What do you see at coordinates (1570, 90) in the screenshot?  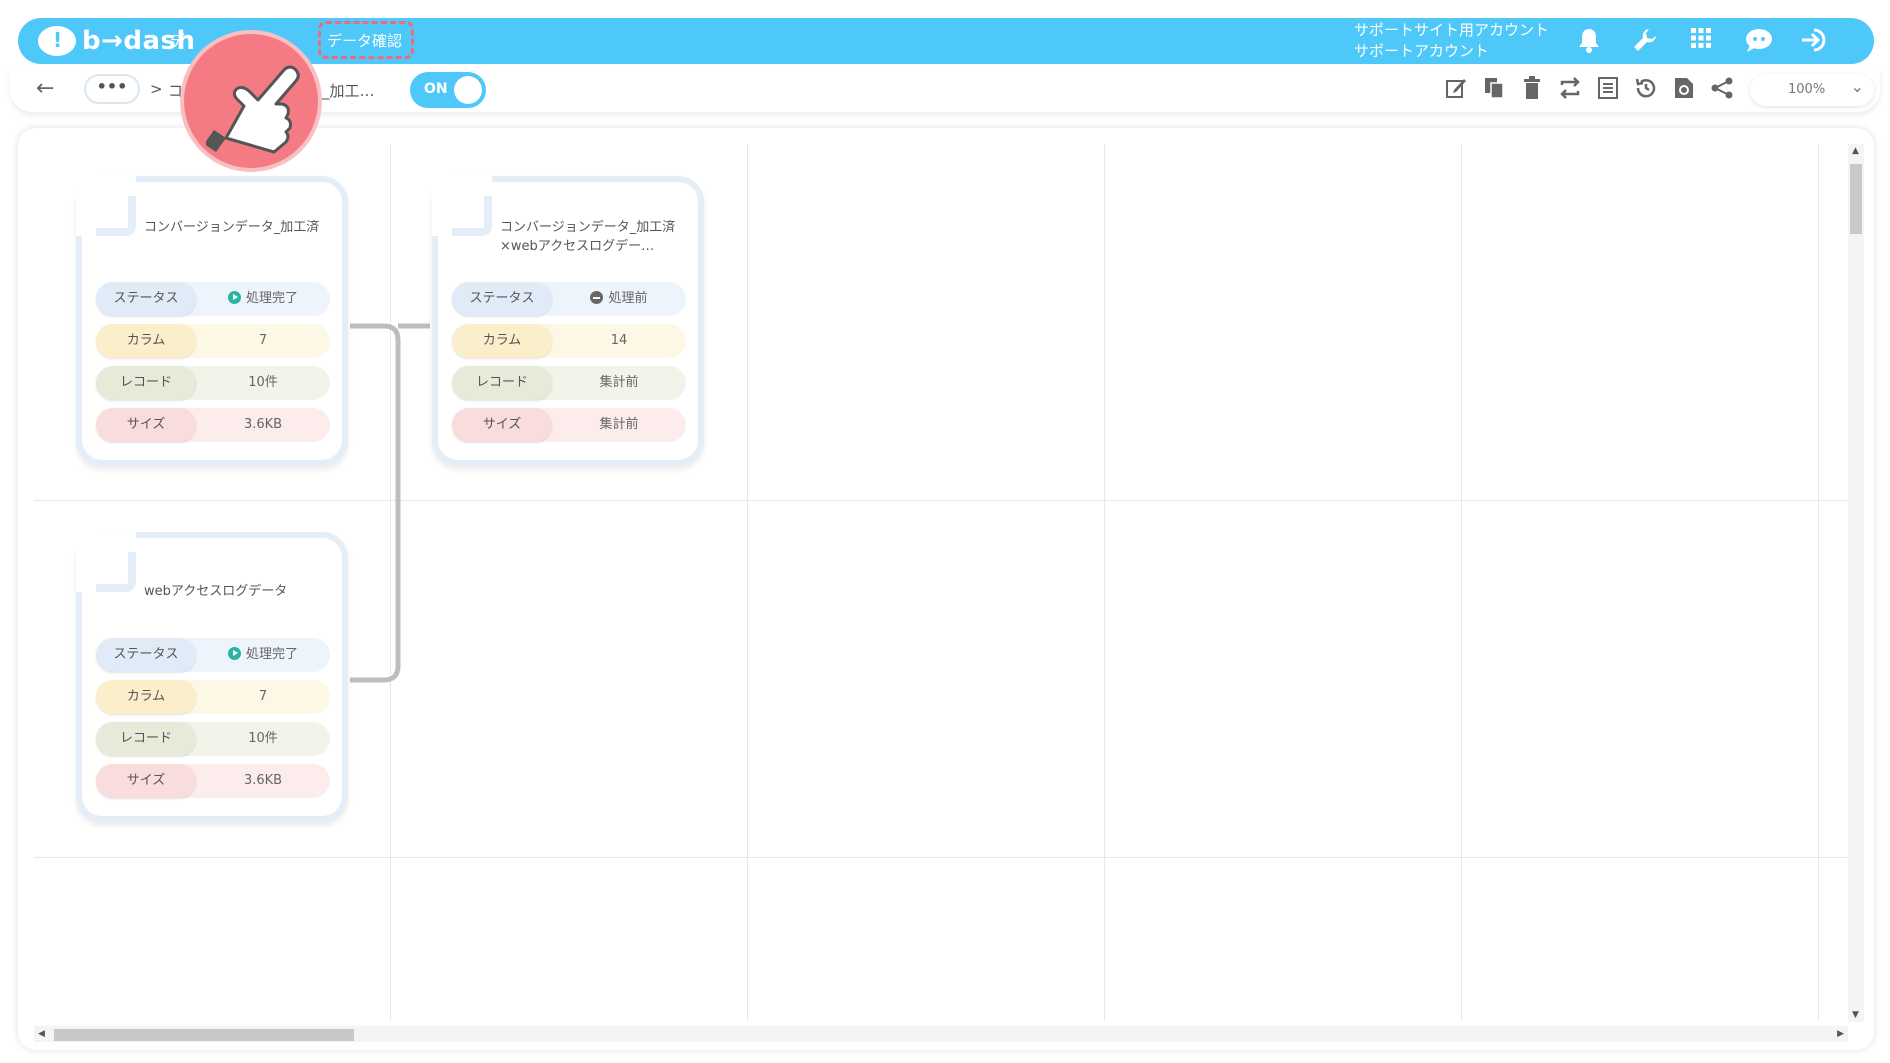 I see `swap-icon` at bounding box center [1570, 90].